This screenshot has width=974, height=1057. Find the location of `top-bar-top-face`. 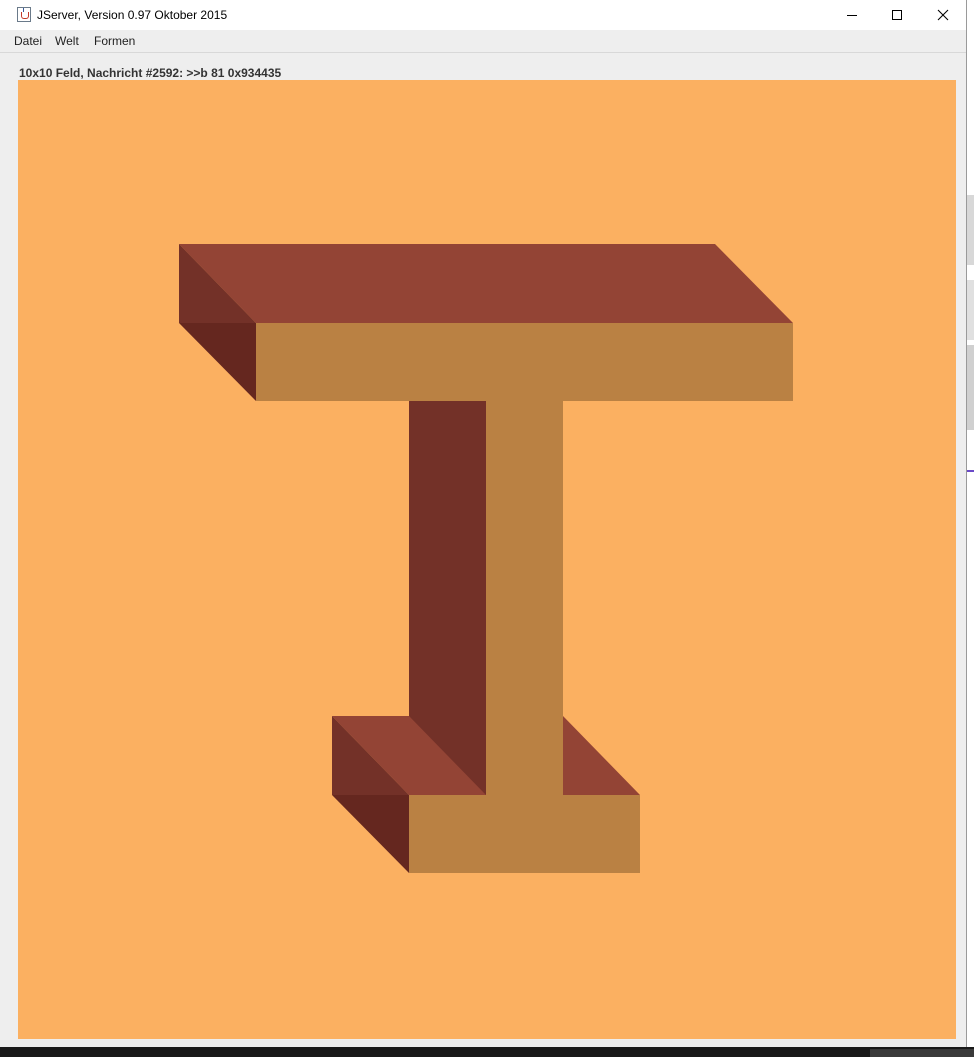

top-bar-top-face is located at coordinates (486, 283).